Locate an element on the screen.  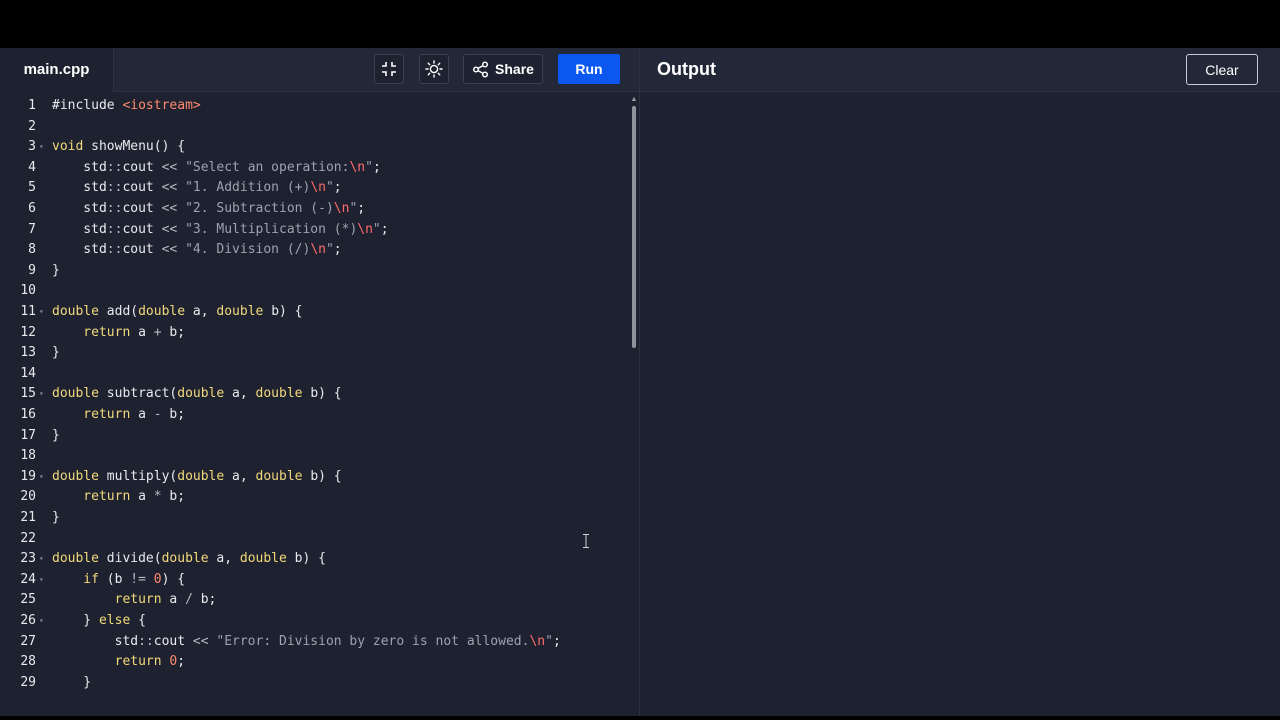
code-token: / is located at coordinates (193, 600).